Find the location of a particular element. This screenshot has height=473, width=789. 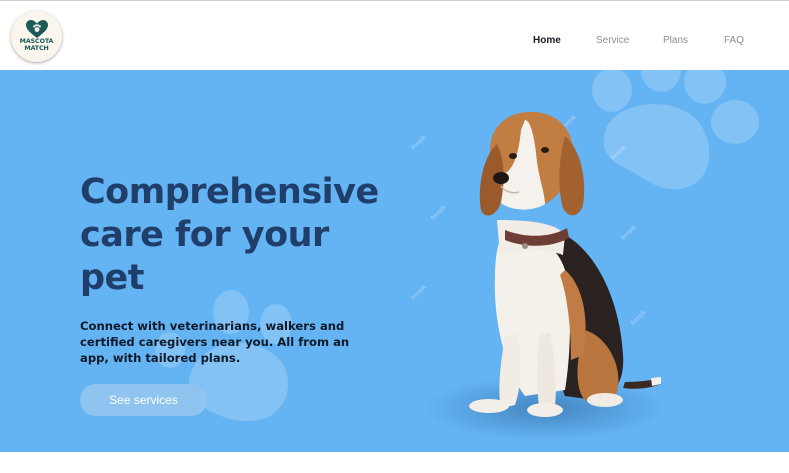

brand-name: MASCOTA MATCH is located at coordinates (37, 45).